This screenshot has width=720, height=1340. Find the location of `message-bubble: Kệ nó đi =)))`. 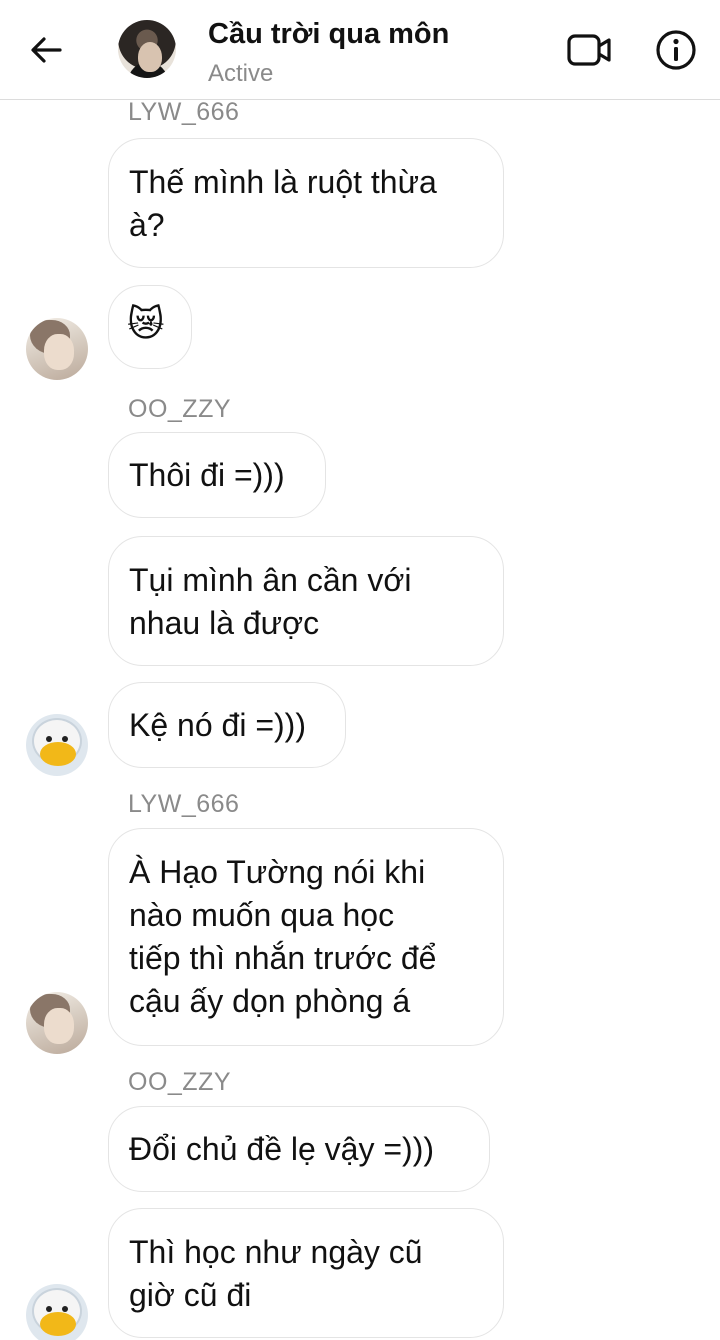

message-bubble: Kệ nó đi =))) is located at coordinates (227, 725).